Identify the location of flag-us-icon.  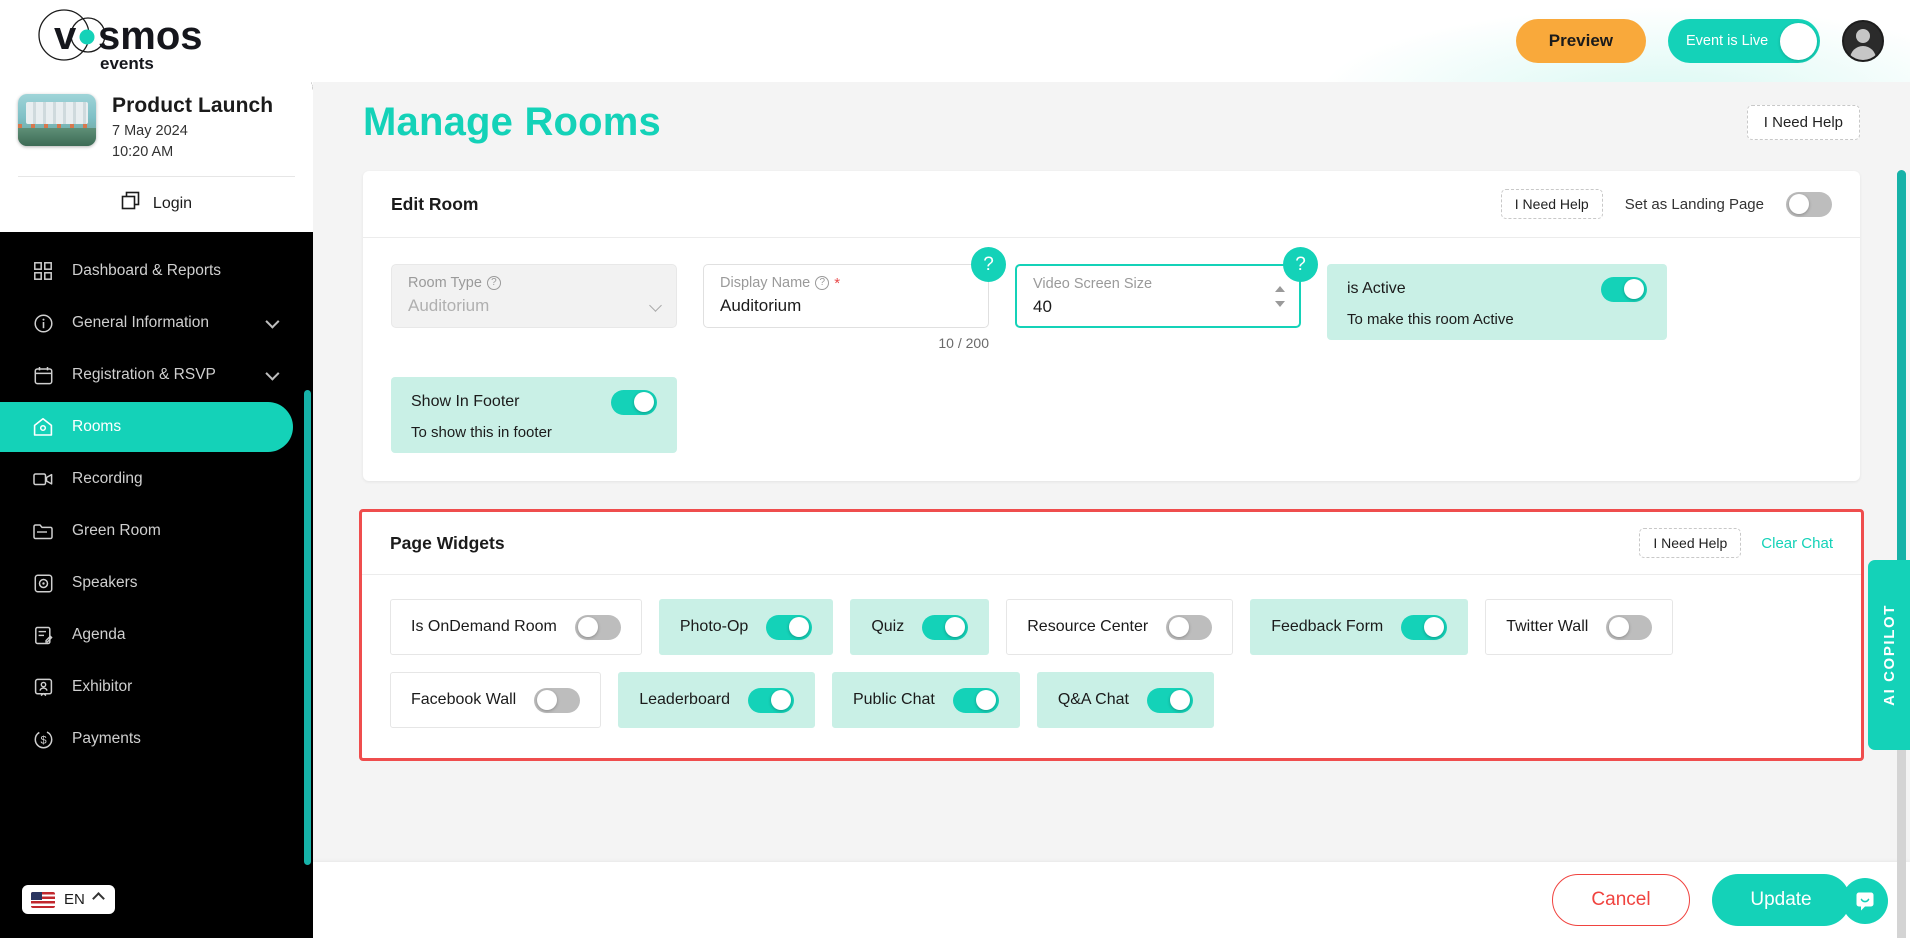
(43, 899).